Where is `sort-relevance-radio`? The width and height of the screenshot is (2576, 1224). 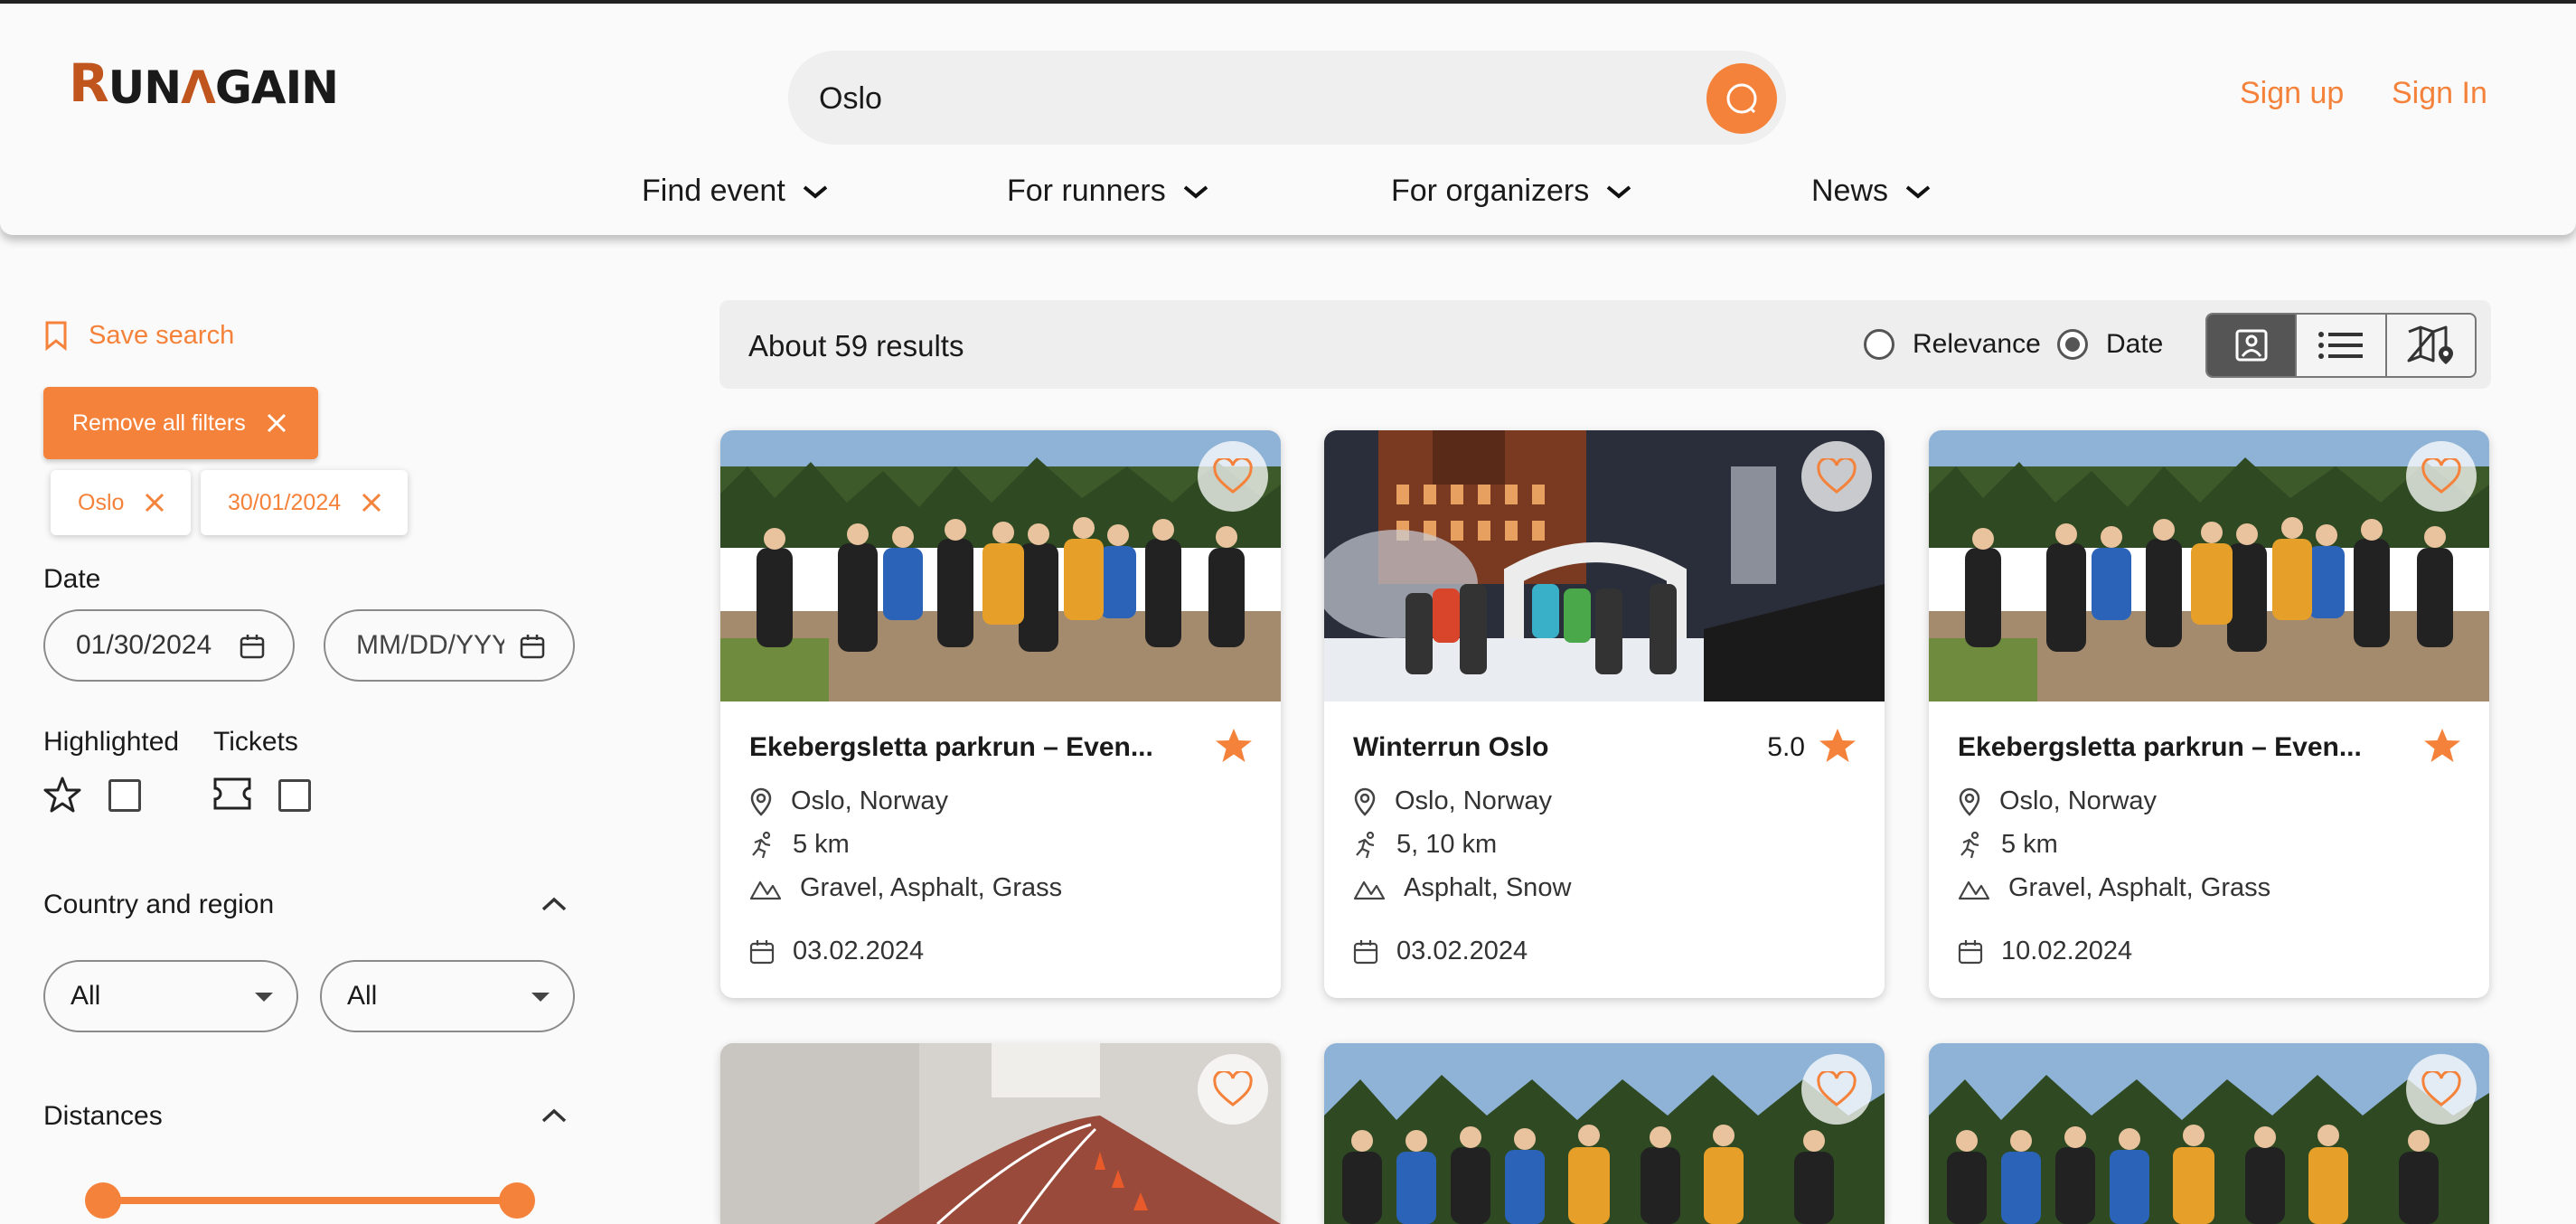
sort-relevance-radio is located at coordinates (1879, 344).